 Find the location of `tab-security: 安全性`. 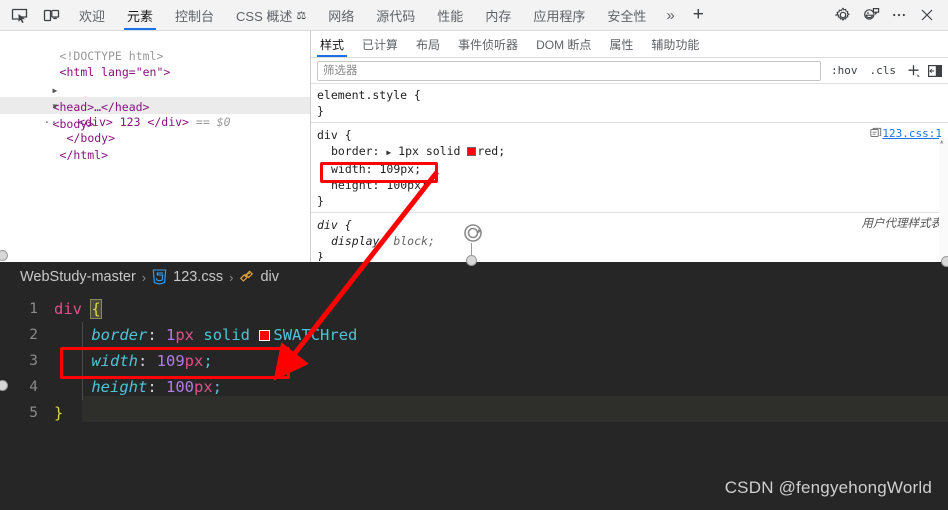

tab-security: 安全性 is located at coordinates (626, 15).